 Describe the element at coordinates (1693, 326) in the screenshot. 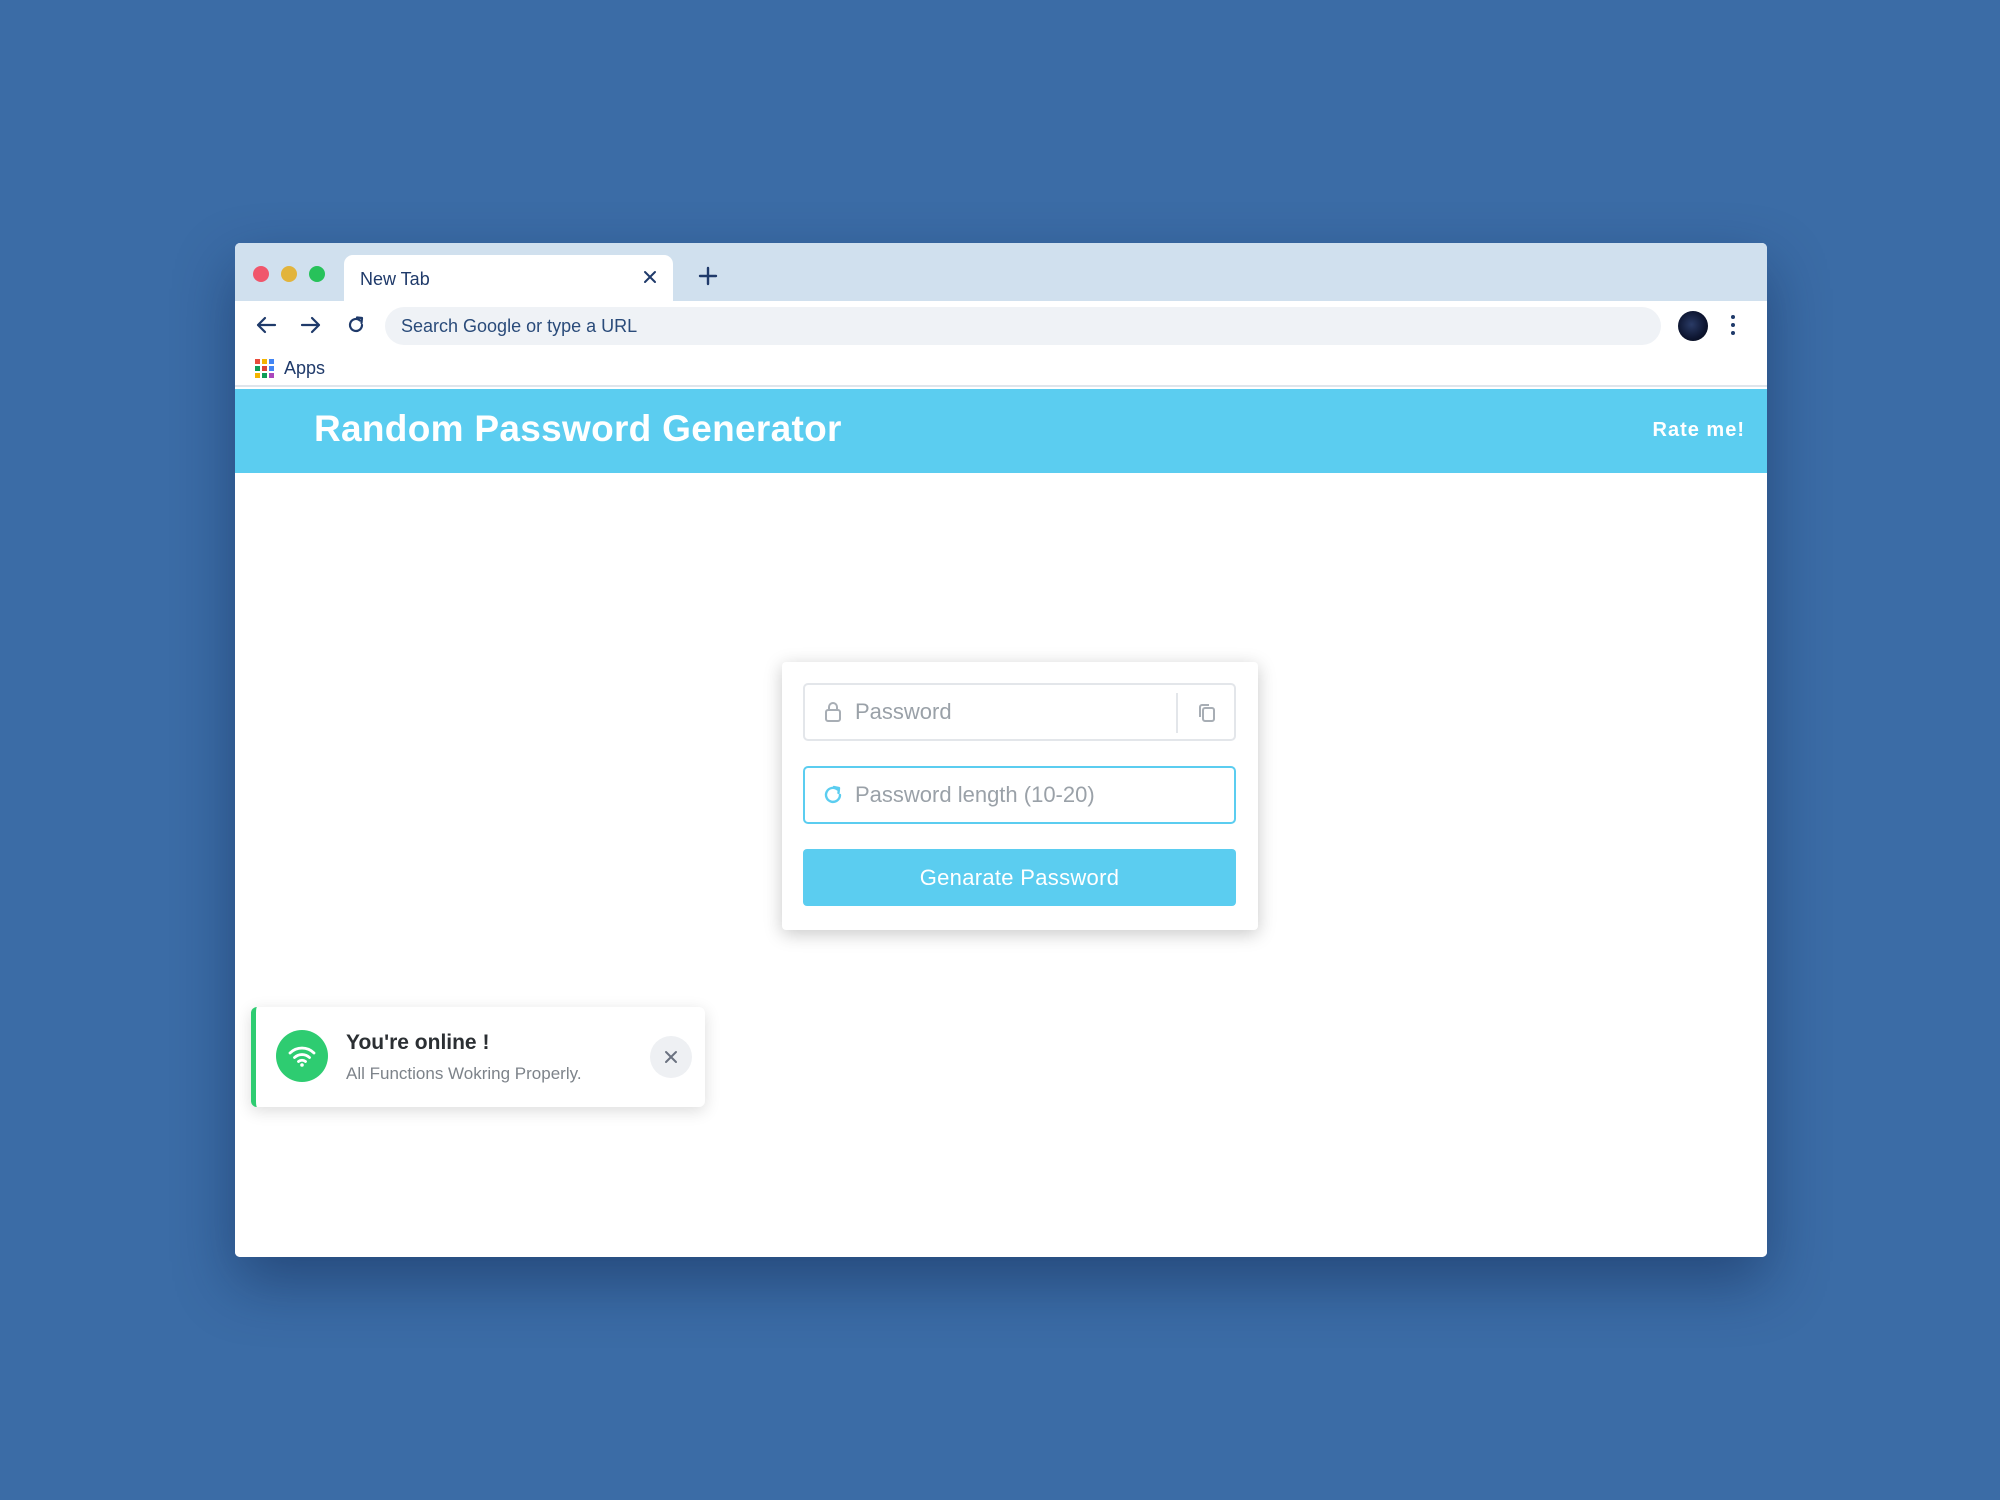

I see `avatar` at that location.